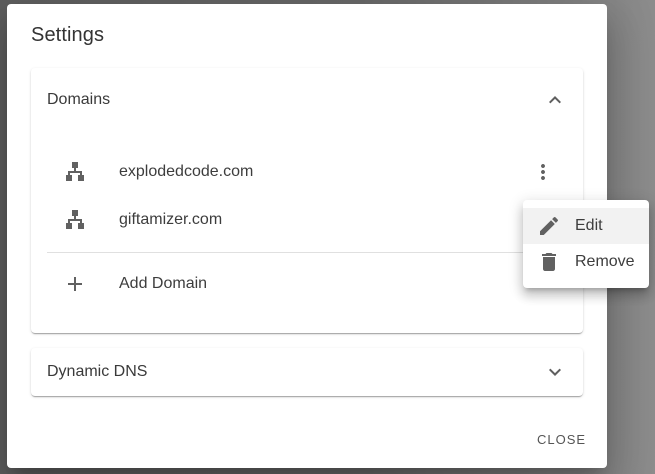 The image size is (655, 474). What do you see at coordinates (605, 261) in the screenshot?
I see `menu-item-label: Remove` at bounding box center [605, 261].